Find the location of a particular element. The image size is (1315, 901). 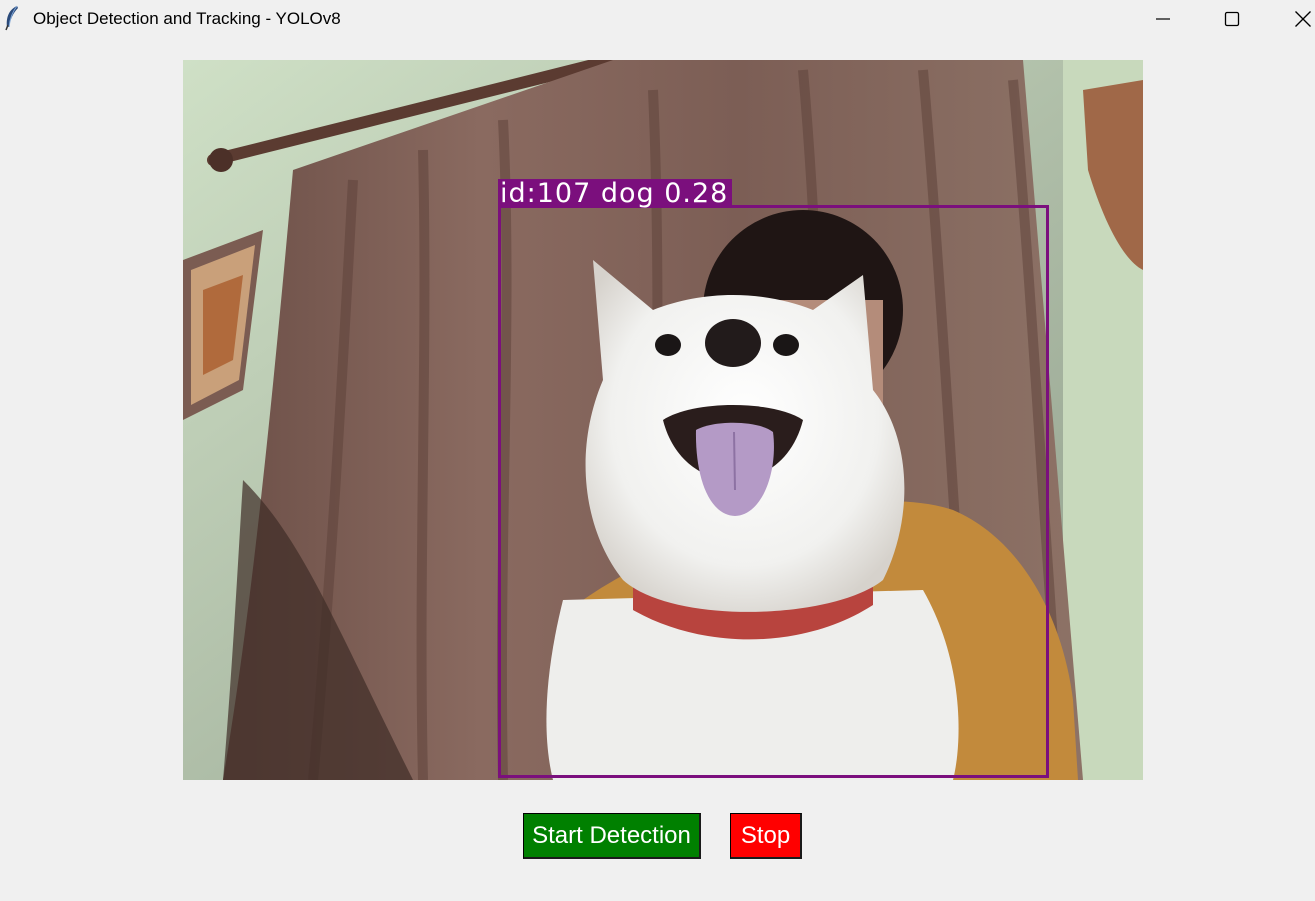

maximize-icon is located at coordinates (1232, 19).